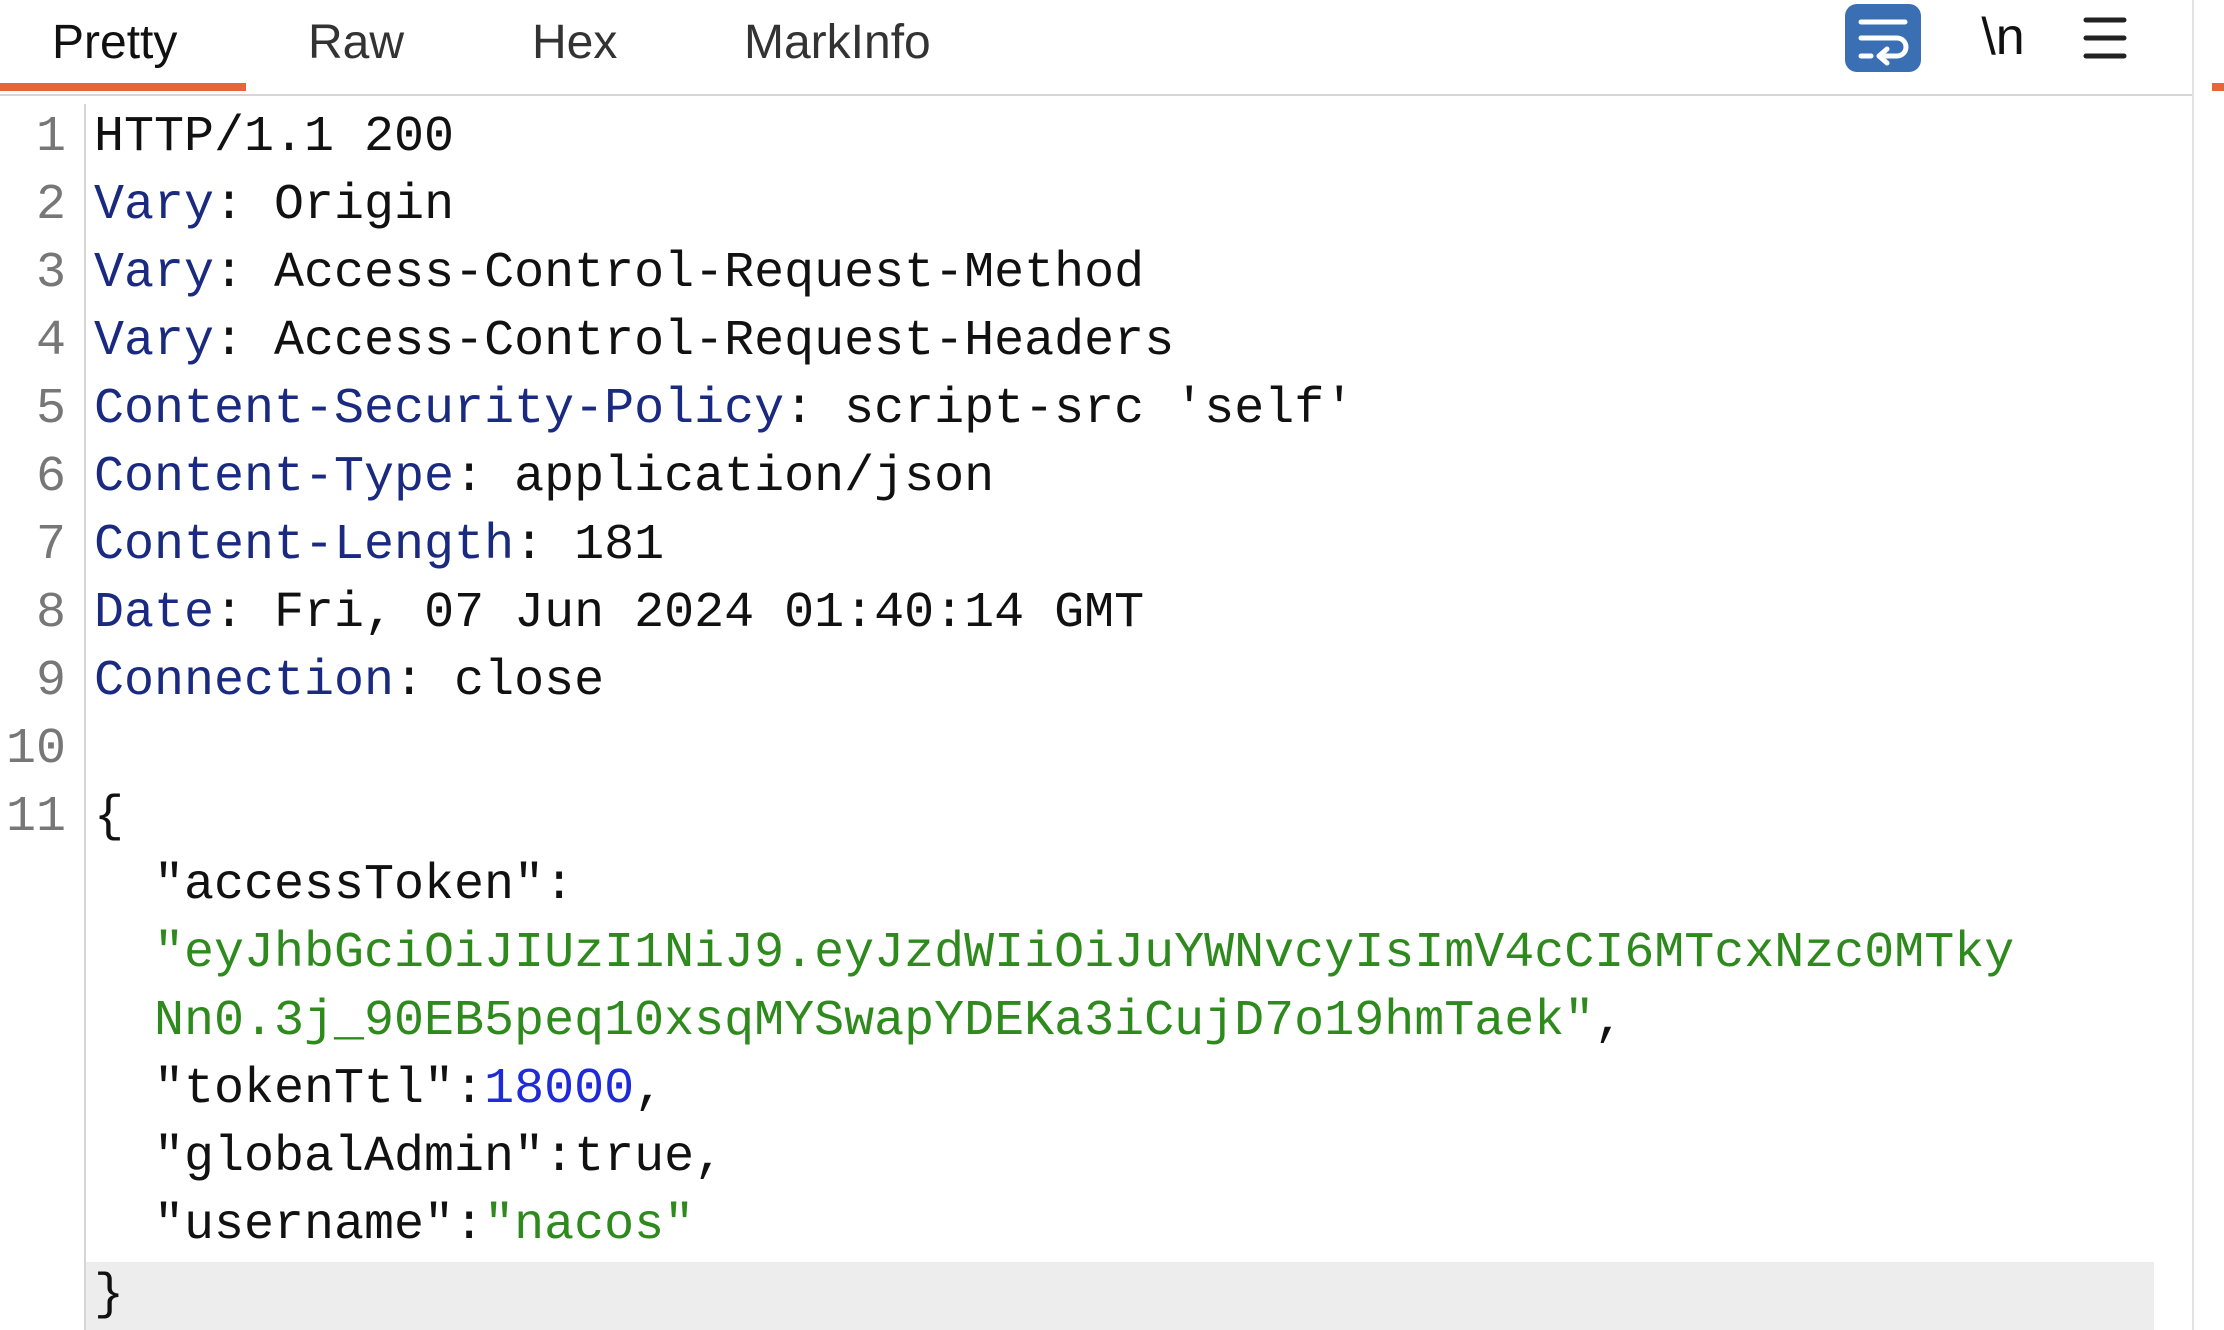 The width and height of the screenshot is (2224, 1330). Describe the element at coordinates (35, 817) in the screenshot. I see `line-number: 11` at that location.